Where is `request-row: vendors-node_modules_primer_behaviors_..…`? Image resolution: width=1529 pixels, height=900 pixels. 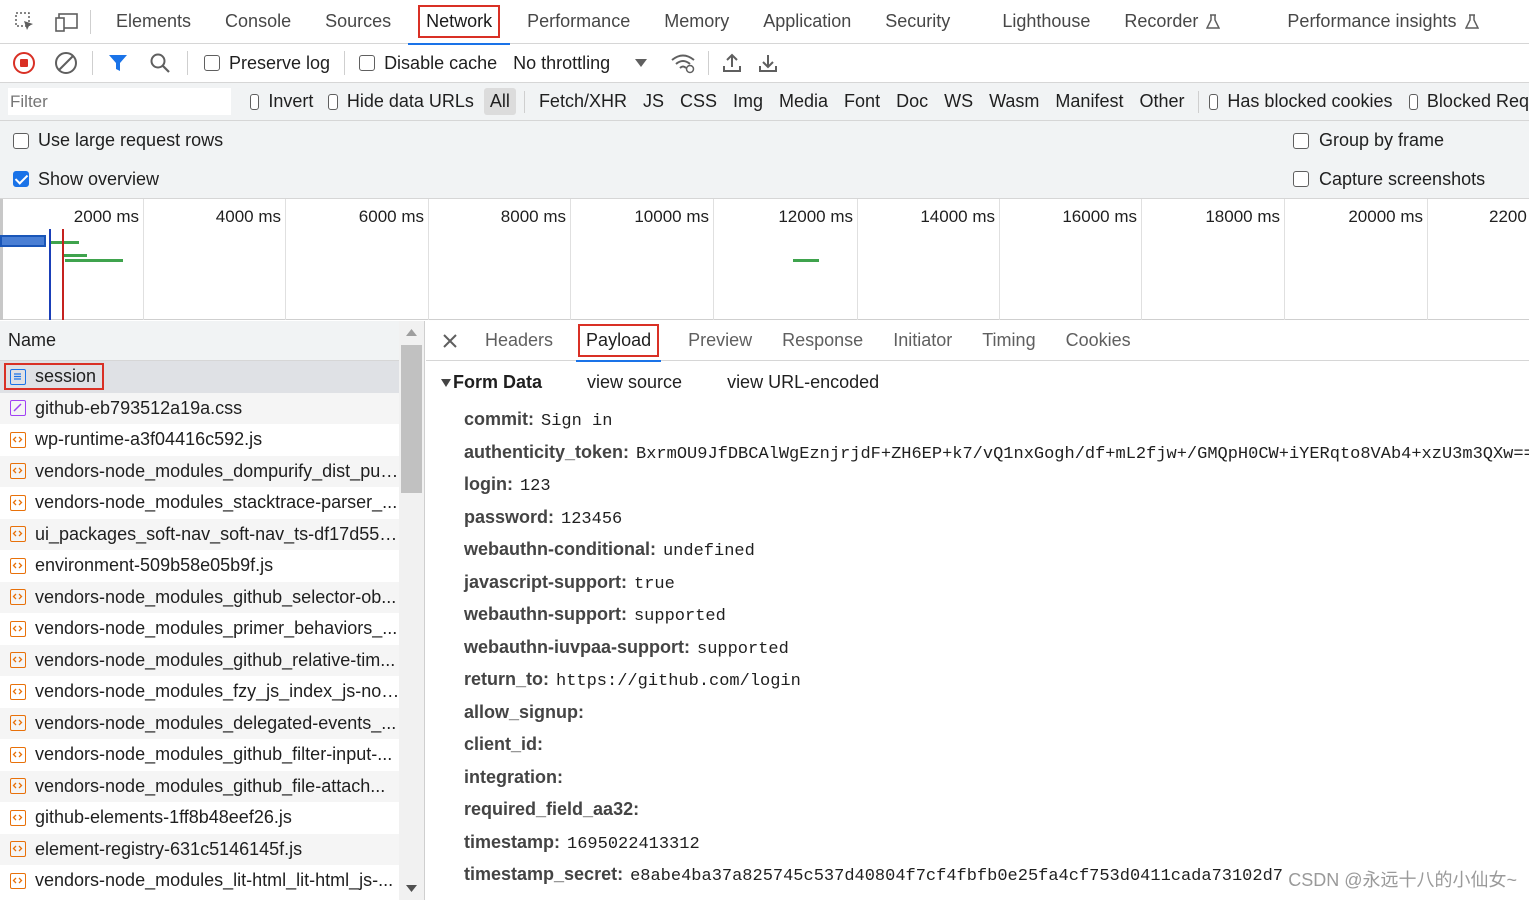 request-row: vendors-node_modules_primer_behaviors_..… is located at coordinates (200, 629).